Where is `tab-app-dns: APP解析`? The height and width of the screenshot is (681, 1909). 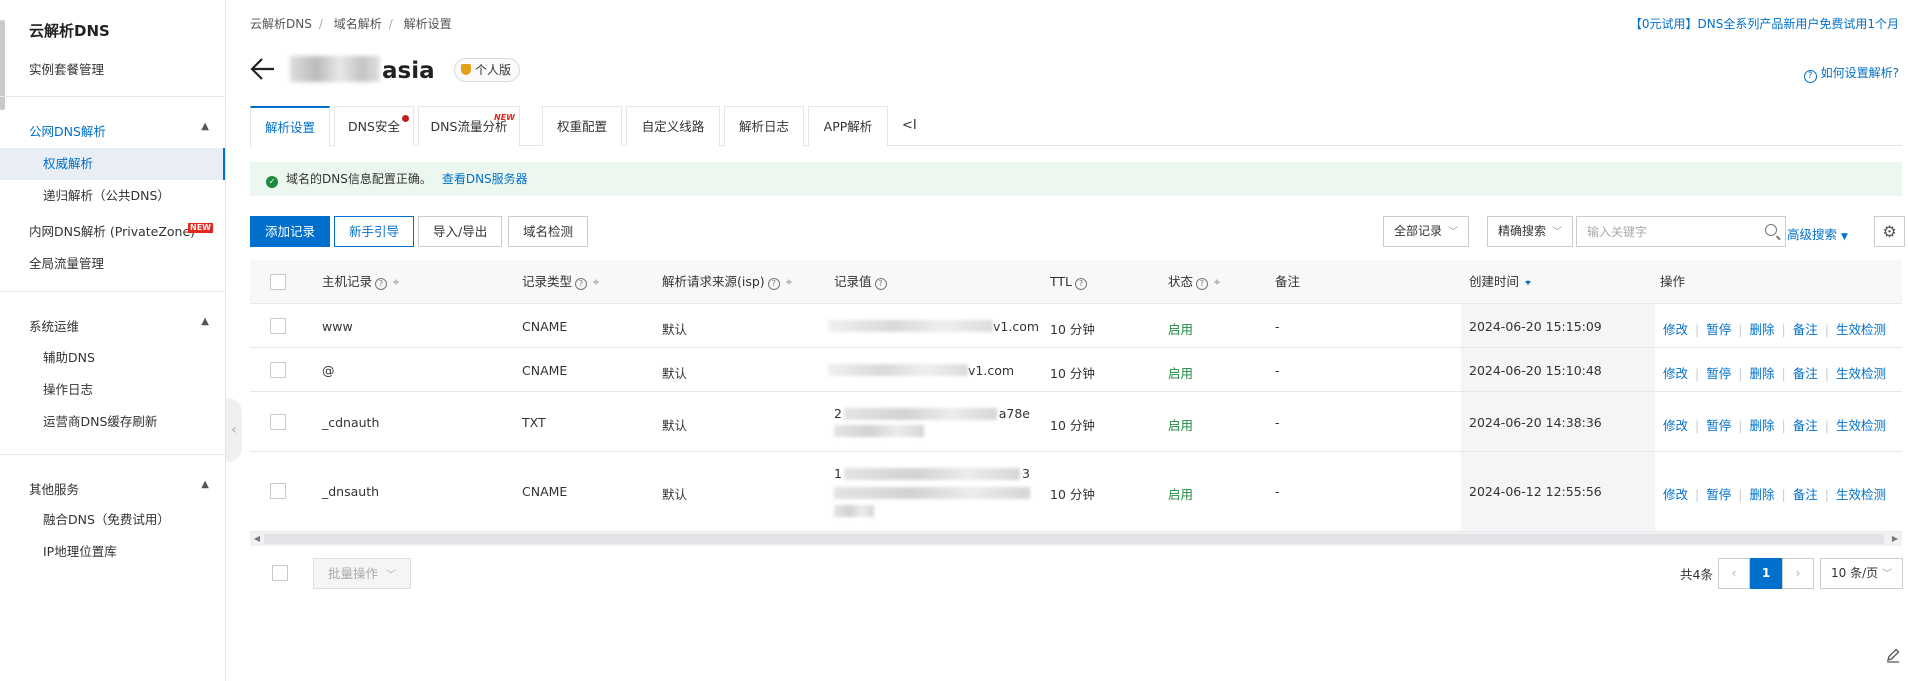
tab-app-dns: APP解析 is located at coordinates (848, 126).